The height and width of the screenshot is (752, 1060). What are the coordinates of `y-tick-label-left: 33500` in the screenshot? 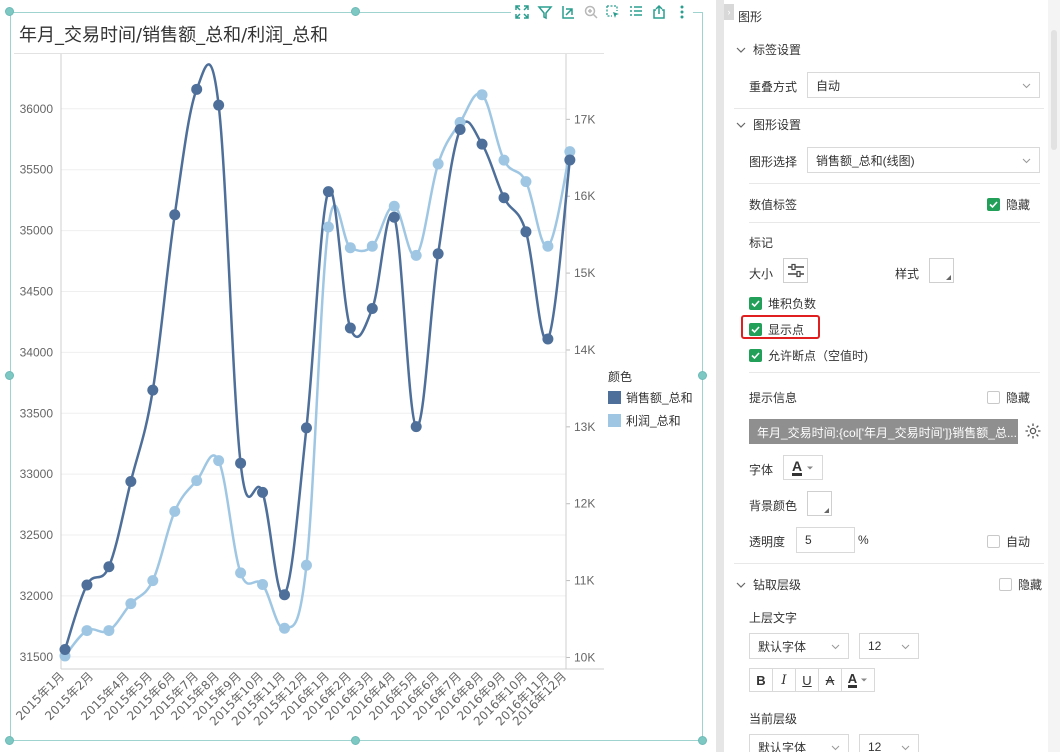 It's located at (37, 413).